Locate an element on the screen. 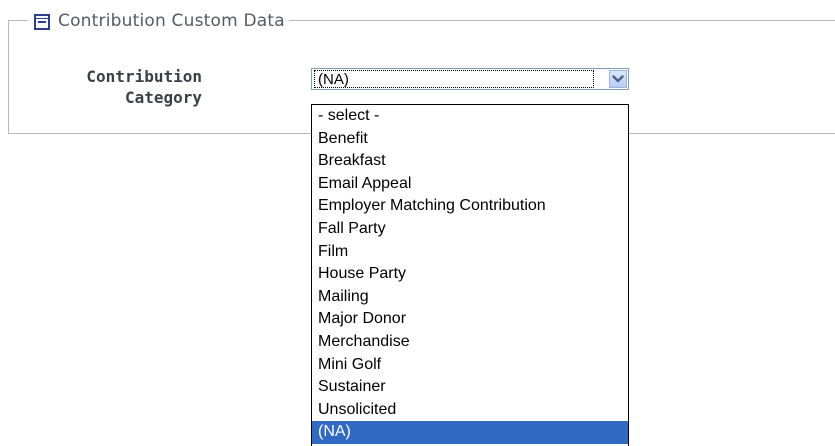 The height and width of the screenshot is (446, 835). dropdown-option: Mailing is located at coordinates (470, 297).